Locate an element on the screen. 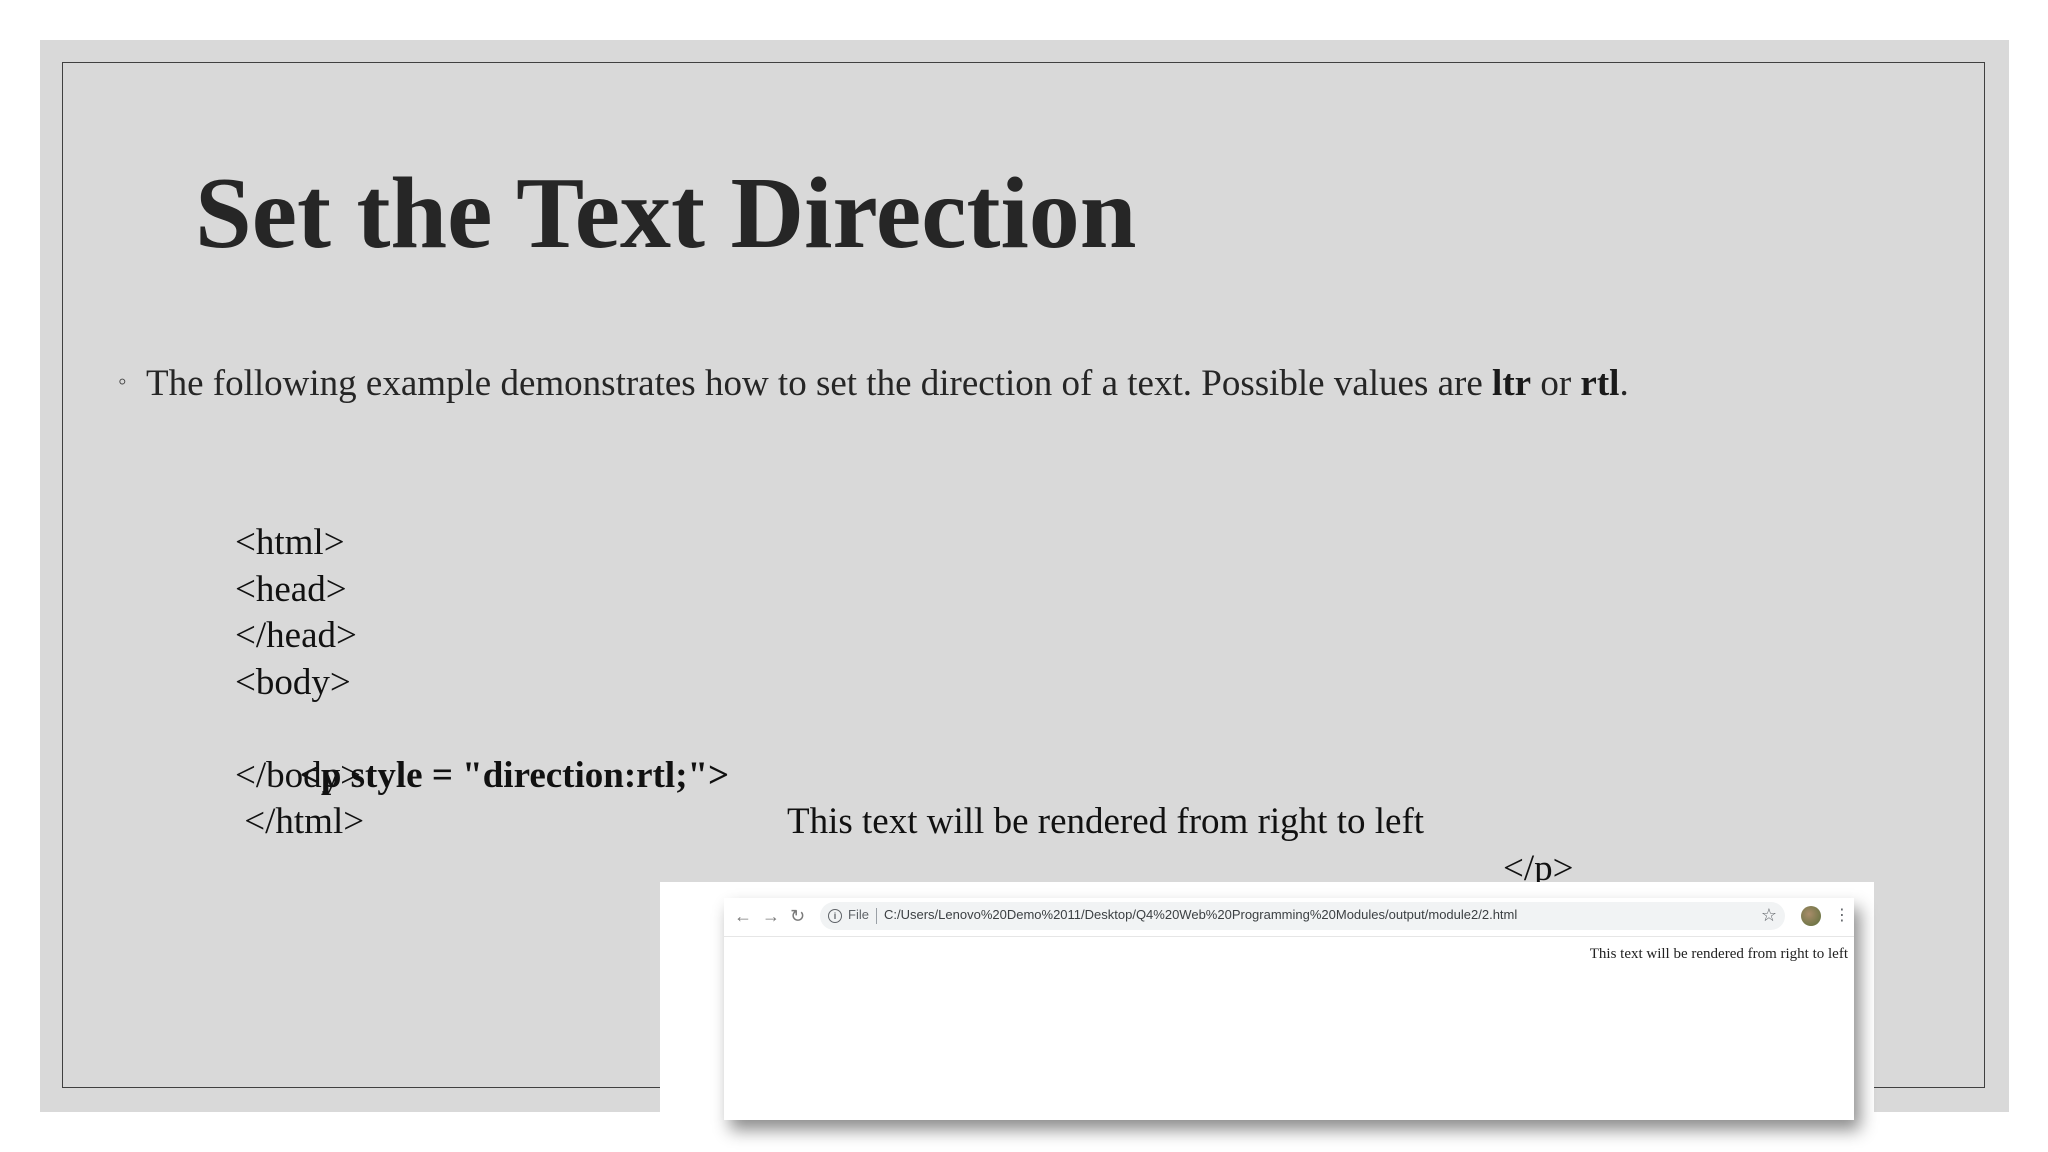 This screenshot has width=2048, height=1152. back-icon: ← is located at coordinates (743, 916).